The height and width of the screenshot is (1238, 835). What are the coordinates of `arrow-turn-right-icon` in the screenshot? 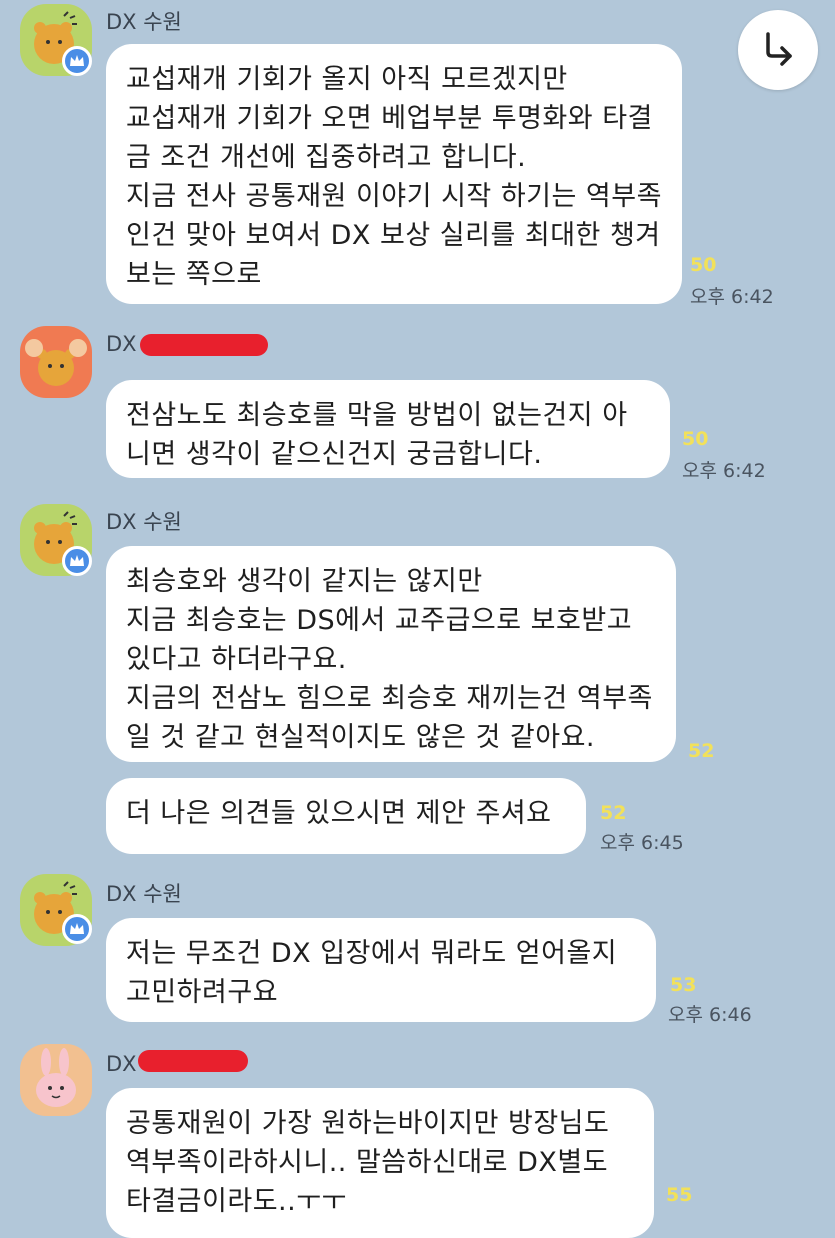 It's located at (778, 50).